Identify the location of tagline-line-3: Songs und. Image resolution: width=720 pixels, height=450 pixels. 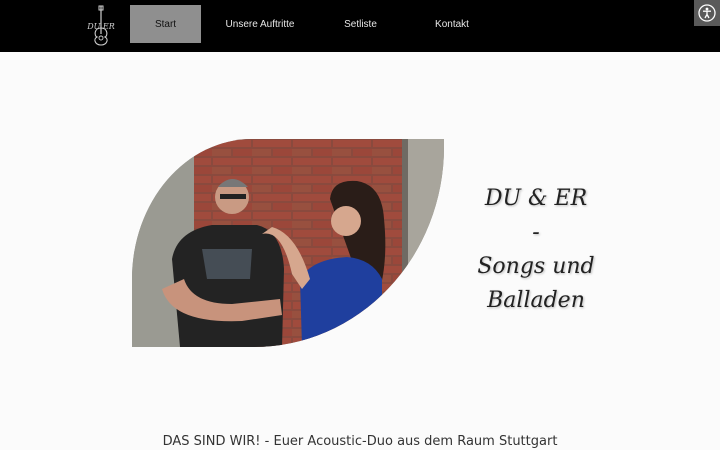
(536, 266).